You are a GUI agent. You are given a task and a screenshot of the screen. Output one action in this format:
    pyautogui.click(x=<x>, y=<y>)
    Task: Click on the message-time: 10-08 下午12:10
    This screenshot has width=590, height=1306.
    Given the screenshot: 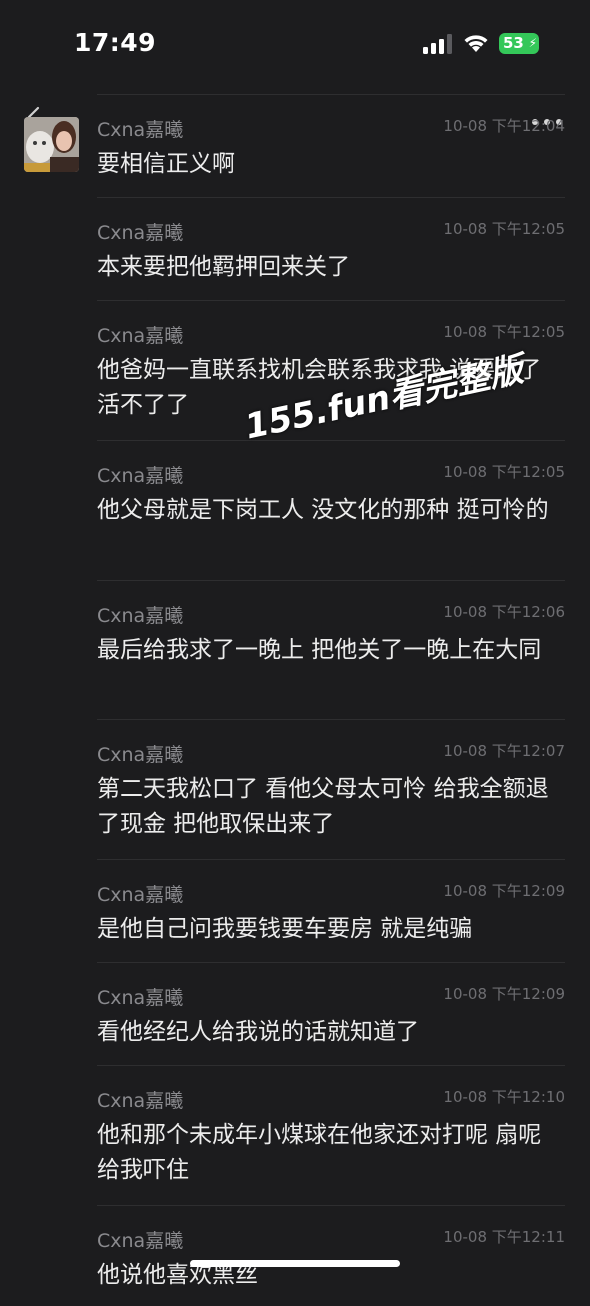 What is the action you would take?
    pyautogui.click(x=504, y=1097)
    